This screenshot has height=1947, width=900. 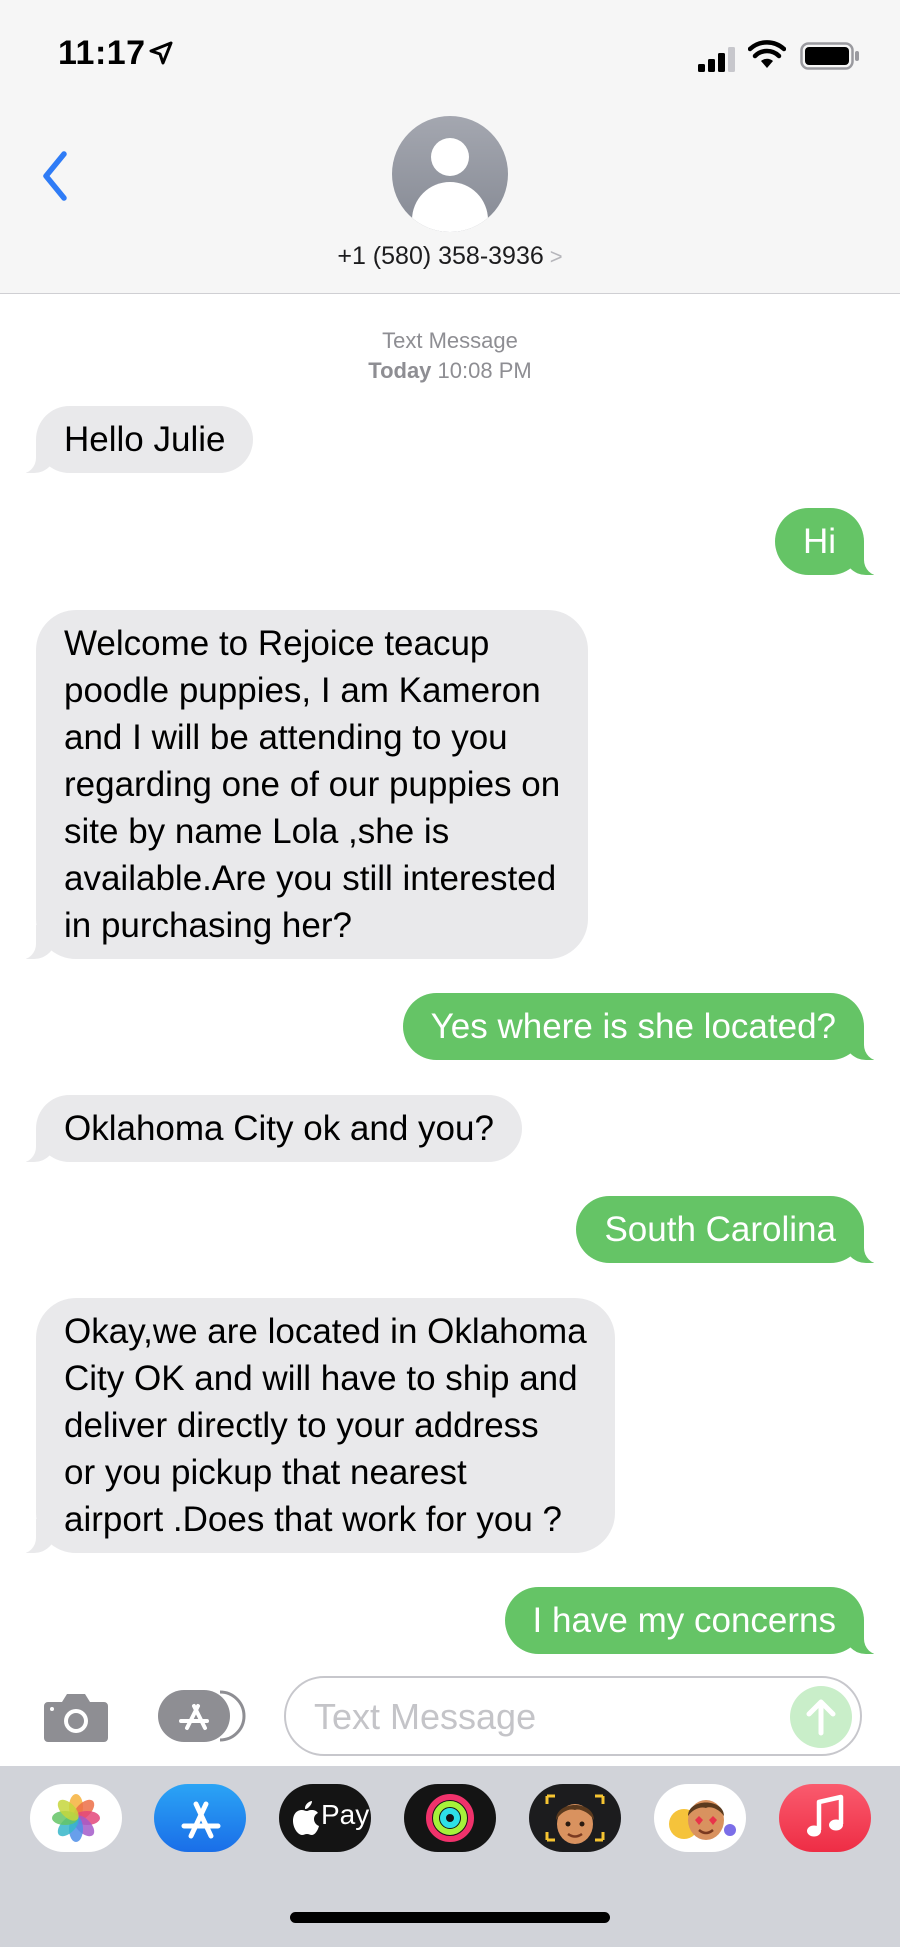 What do you see at coordinates (829, 56) in the screenshot?
I see `battery-icon` at bounding box center [829, 56].